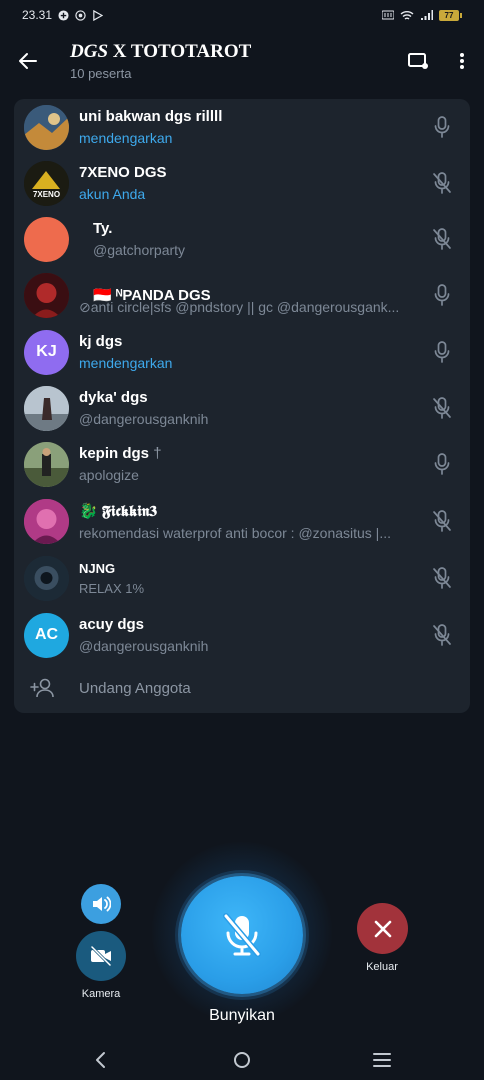 The height and width of the screenshot is (1080, 484). I want to click on leave-label: Keluar, so click(382, 967).